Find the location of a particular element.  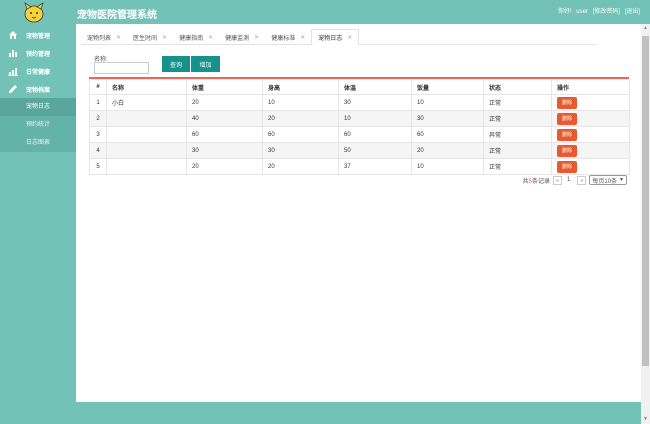

name-search-input is located at coordinates (121, 68).